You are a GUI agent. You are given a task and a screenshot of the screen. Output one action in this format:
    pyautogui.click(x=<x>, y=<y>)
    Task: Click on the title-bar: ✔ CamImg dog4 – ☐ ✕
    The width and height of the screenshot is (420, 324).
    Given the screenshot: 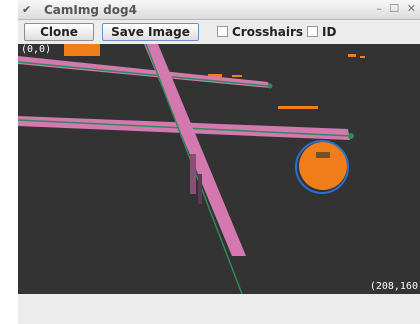 What is the action you would take?
    pyautogui.click(x=219, y=10)
    